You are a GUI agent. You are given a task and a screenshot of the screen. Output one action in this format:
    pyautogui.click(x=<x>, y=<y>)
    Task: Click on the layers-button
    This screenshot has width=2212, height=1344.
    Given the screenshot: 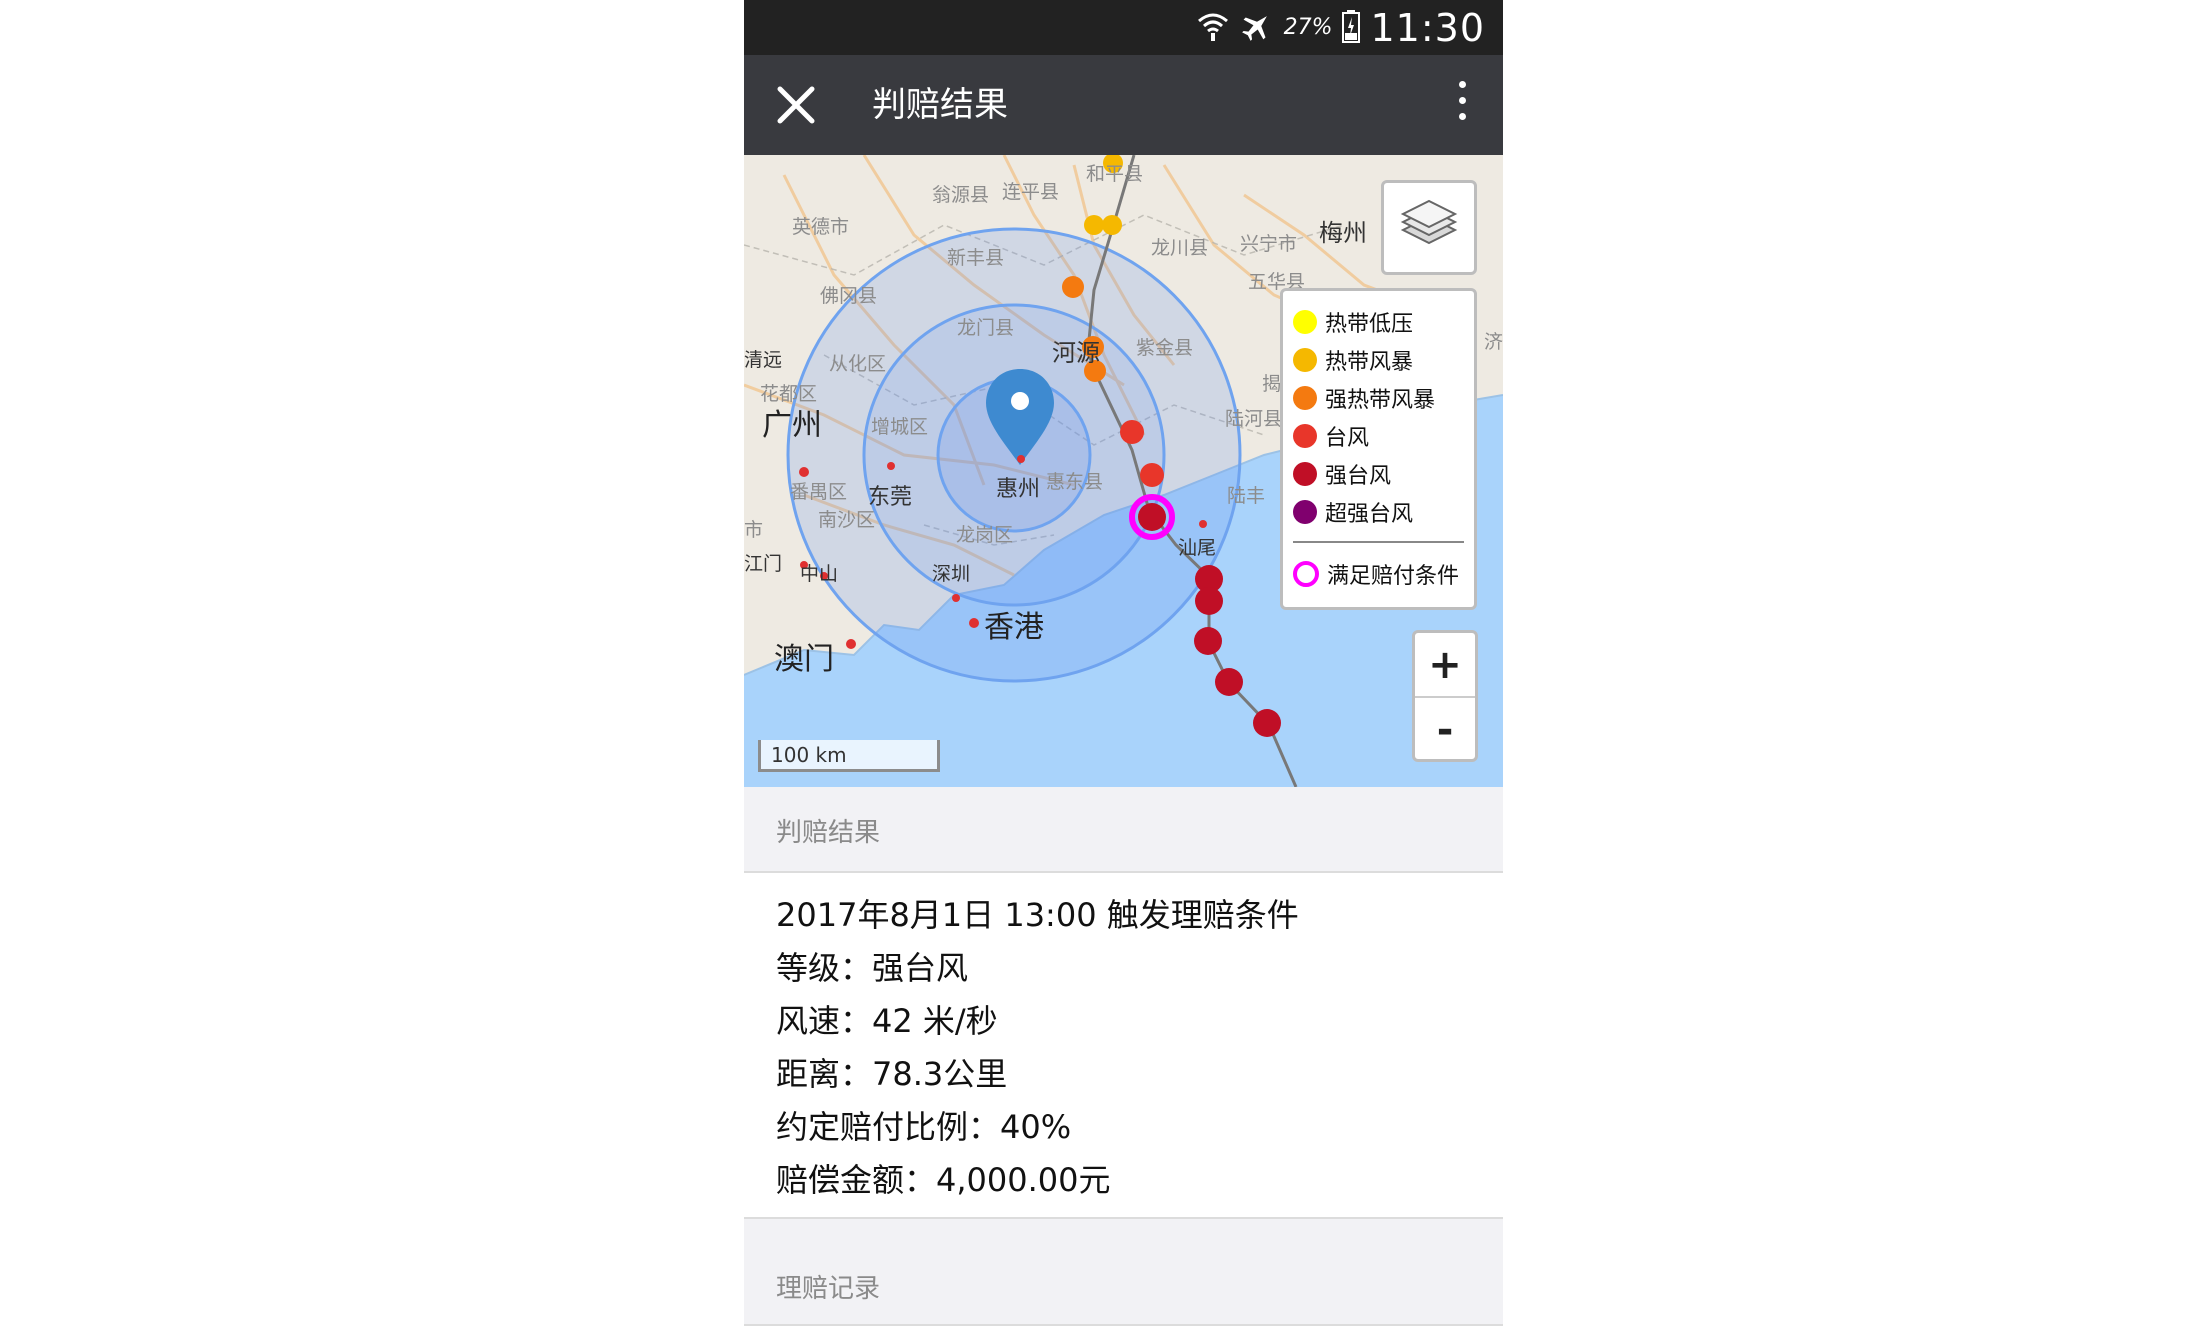 What is the action you would take?
    pyautogui.click(x=1429, y=227)
    